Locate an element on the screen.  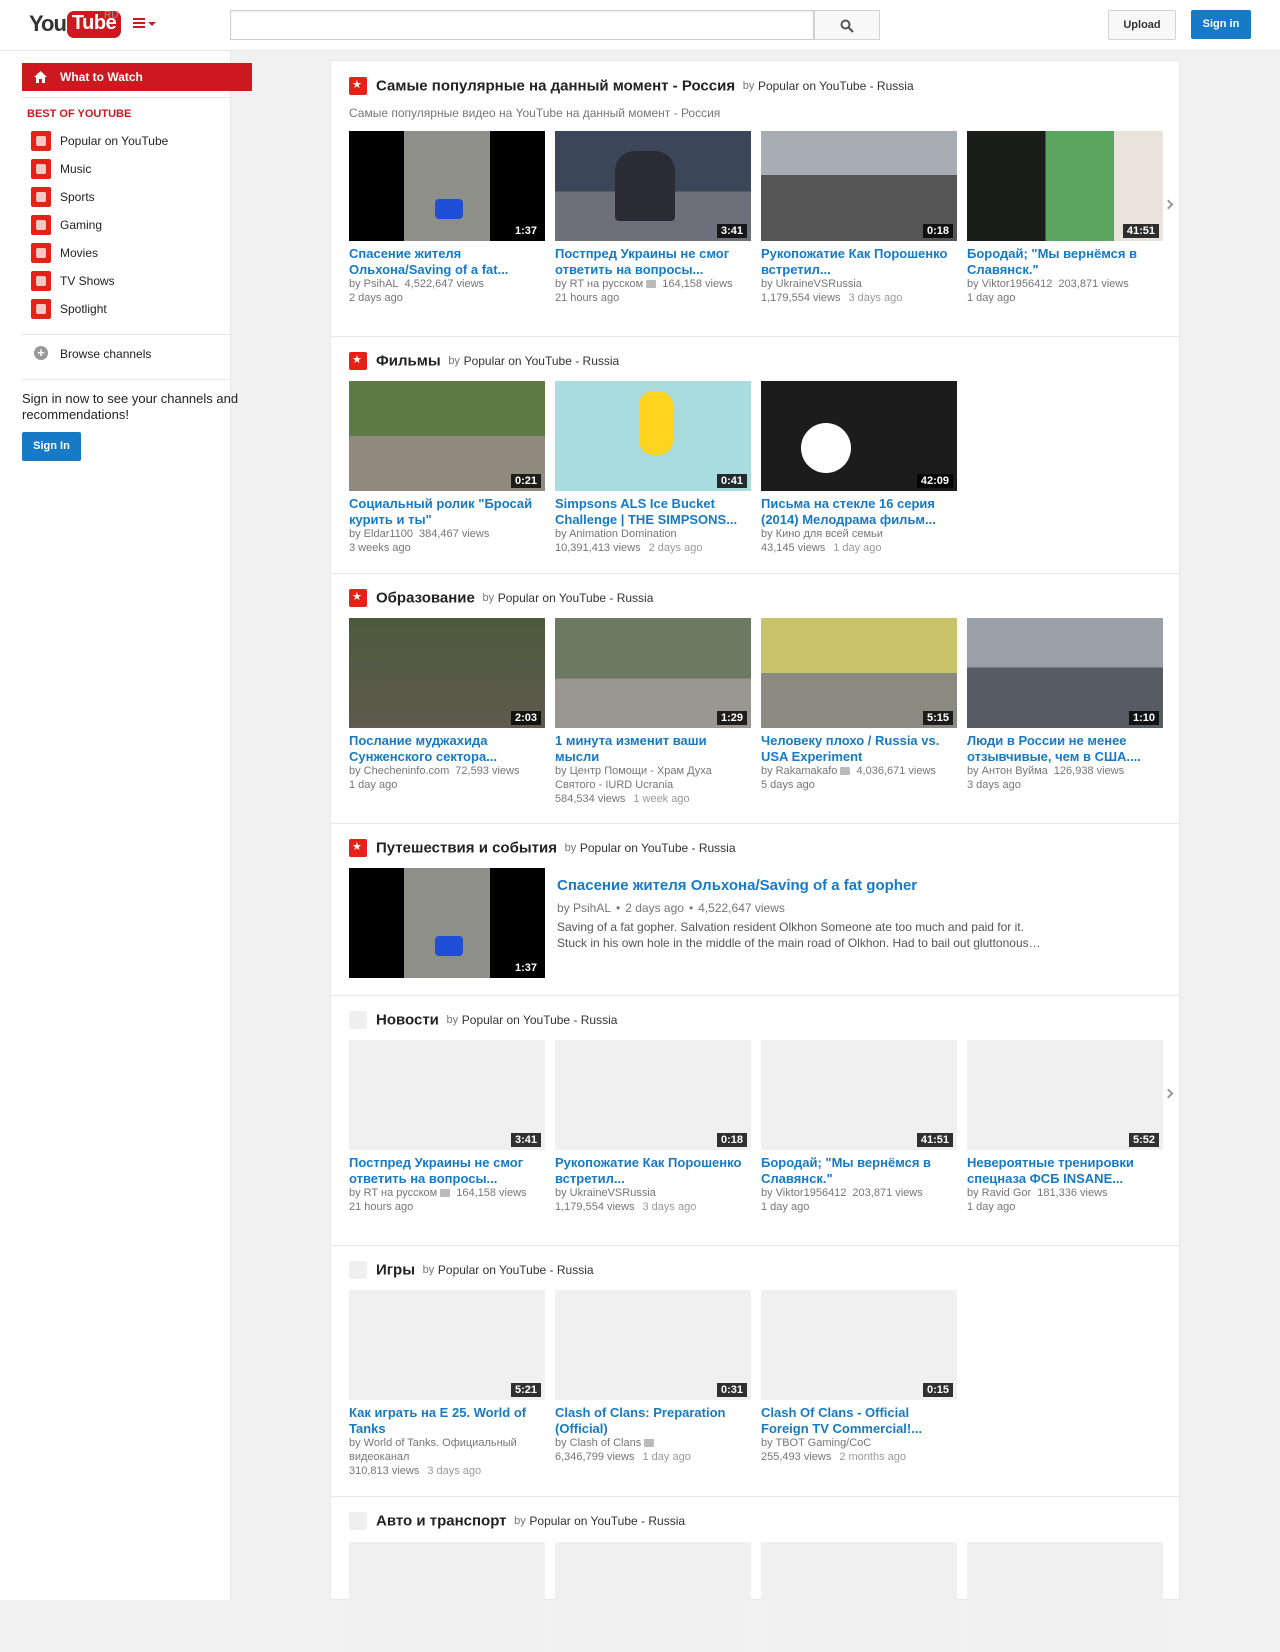
video-owner: by TBOT Gaming/CoC is located at coordinates (859, 1443).